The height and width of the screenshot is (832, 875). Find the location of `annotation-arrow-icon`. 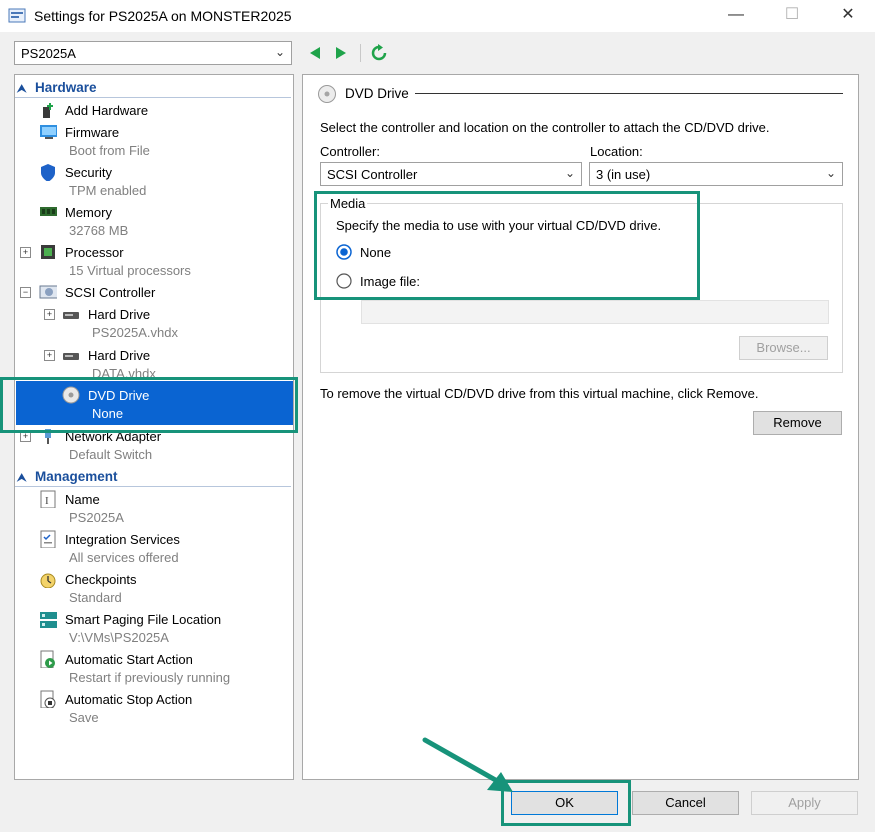

annotation-arrow-icon is located at coordinates (467, 764).